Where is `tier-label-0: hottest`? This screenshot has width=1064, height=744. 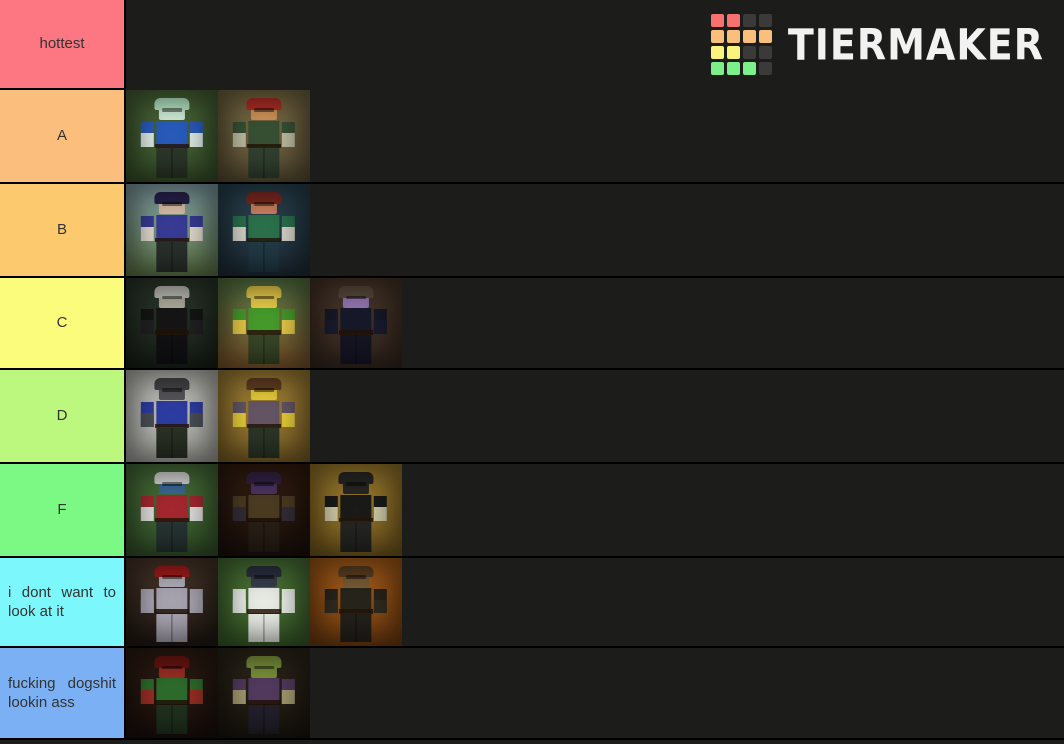 tier-label-0: hottest is located at coordinates (63, 44).